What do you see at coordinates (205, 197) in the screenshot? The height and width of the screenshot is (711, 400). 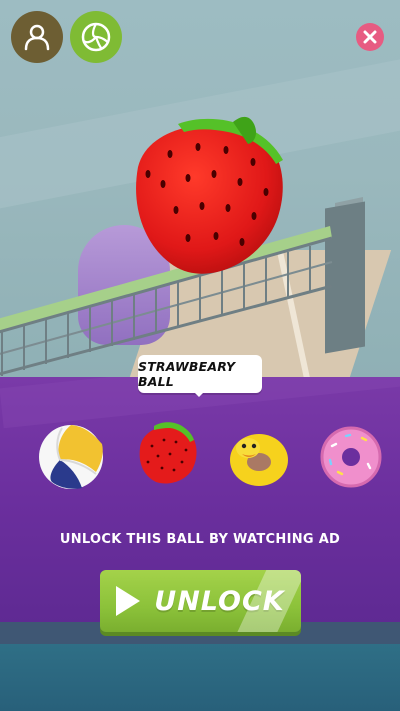 I see `strawberry-ball-preview` at bounding box center [205, 197].